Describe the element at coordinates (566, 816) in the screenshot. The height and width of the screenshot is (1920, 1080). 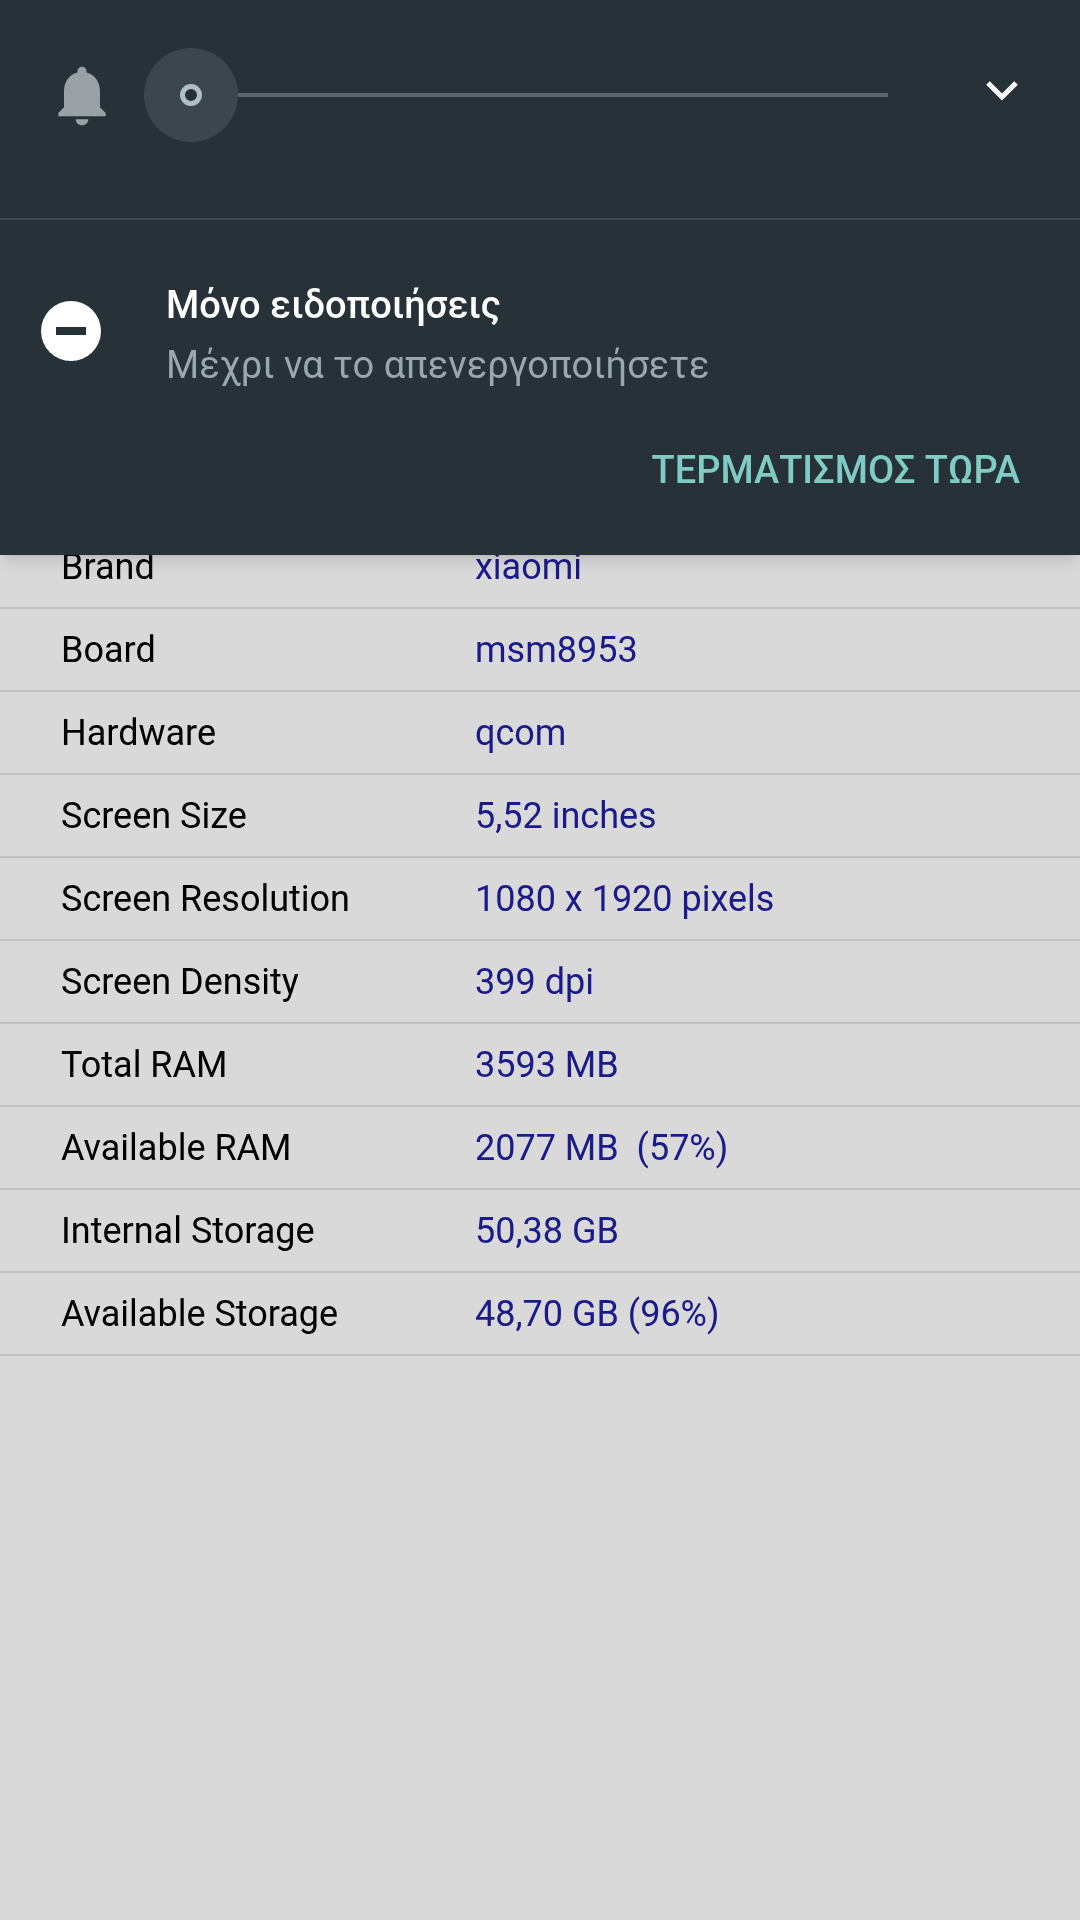
I see `row-value: 5,52 inches` at that location.